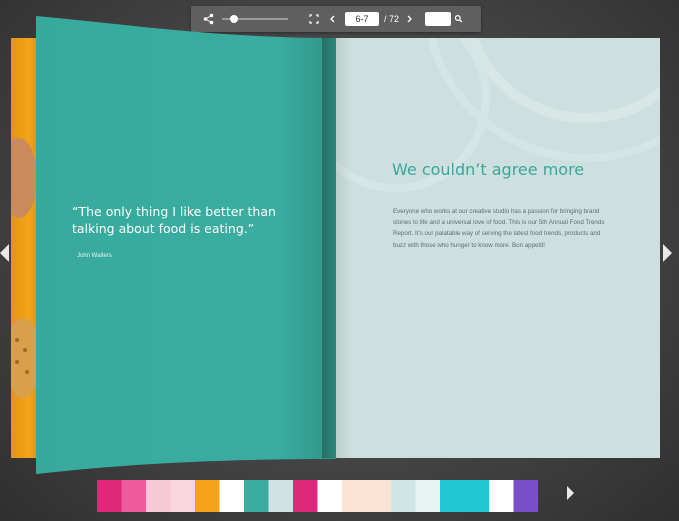  I want to click on search-input, so click(438, 19).